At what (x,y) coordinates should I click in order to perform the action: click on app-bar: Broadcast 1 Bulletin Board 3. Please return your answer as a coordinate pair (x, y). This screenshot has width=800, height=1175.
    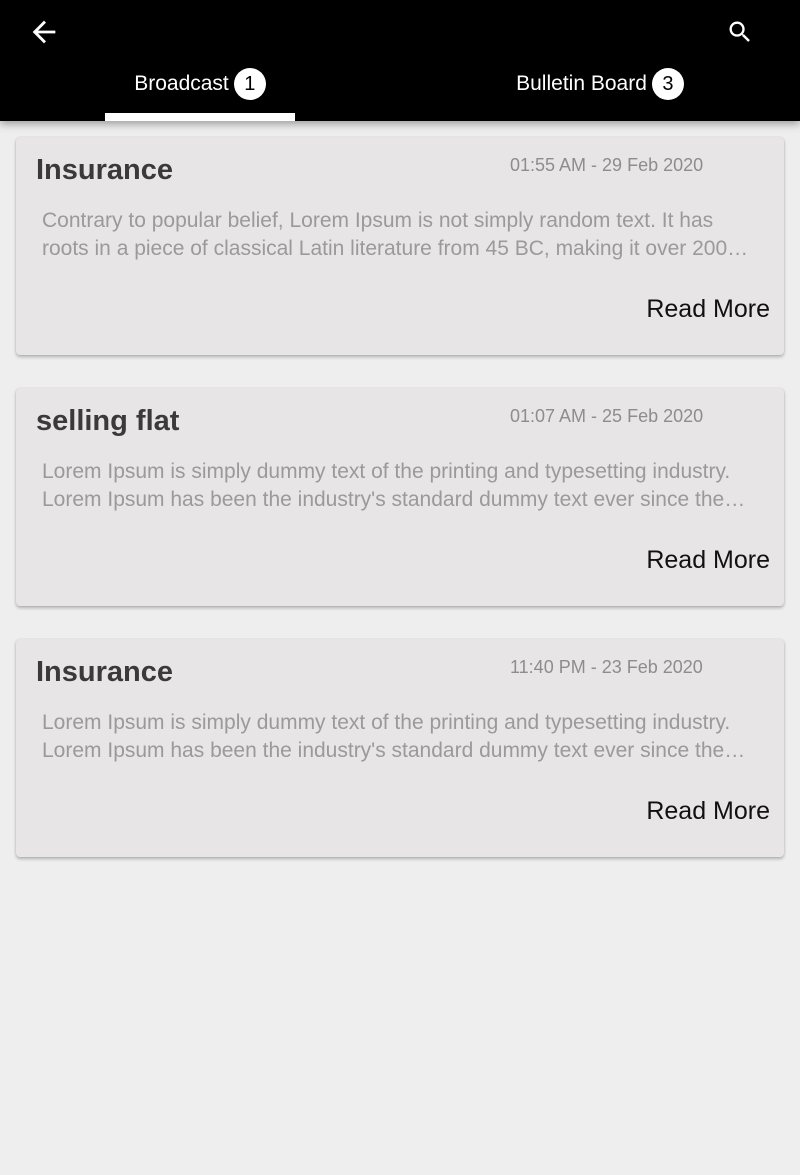
    Looking at the image, I should click on (400, 60).